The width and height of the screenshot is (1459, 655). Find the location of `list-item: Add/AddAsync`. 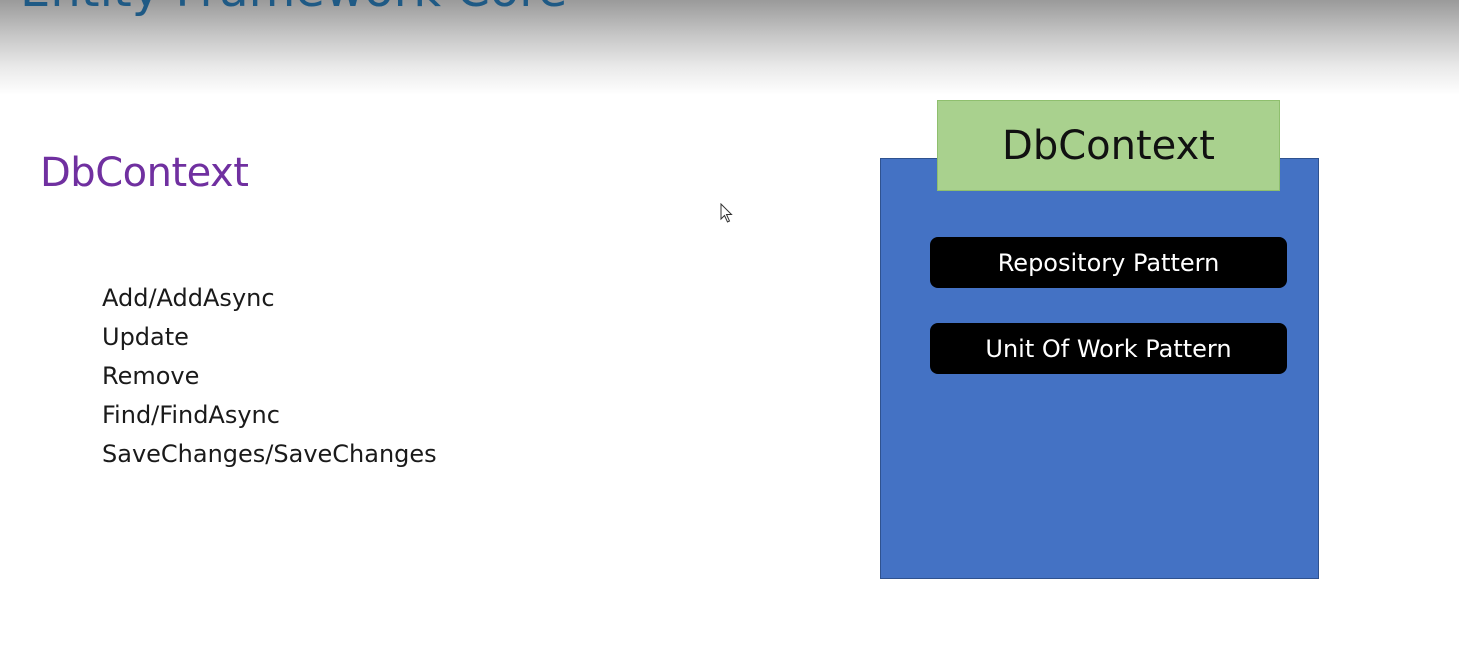

list-item: Add/AddAsync is located at coordinates (188, 298).